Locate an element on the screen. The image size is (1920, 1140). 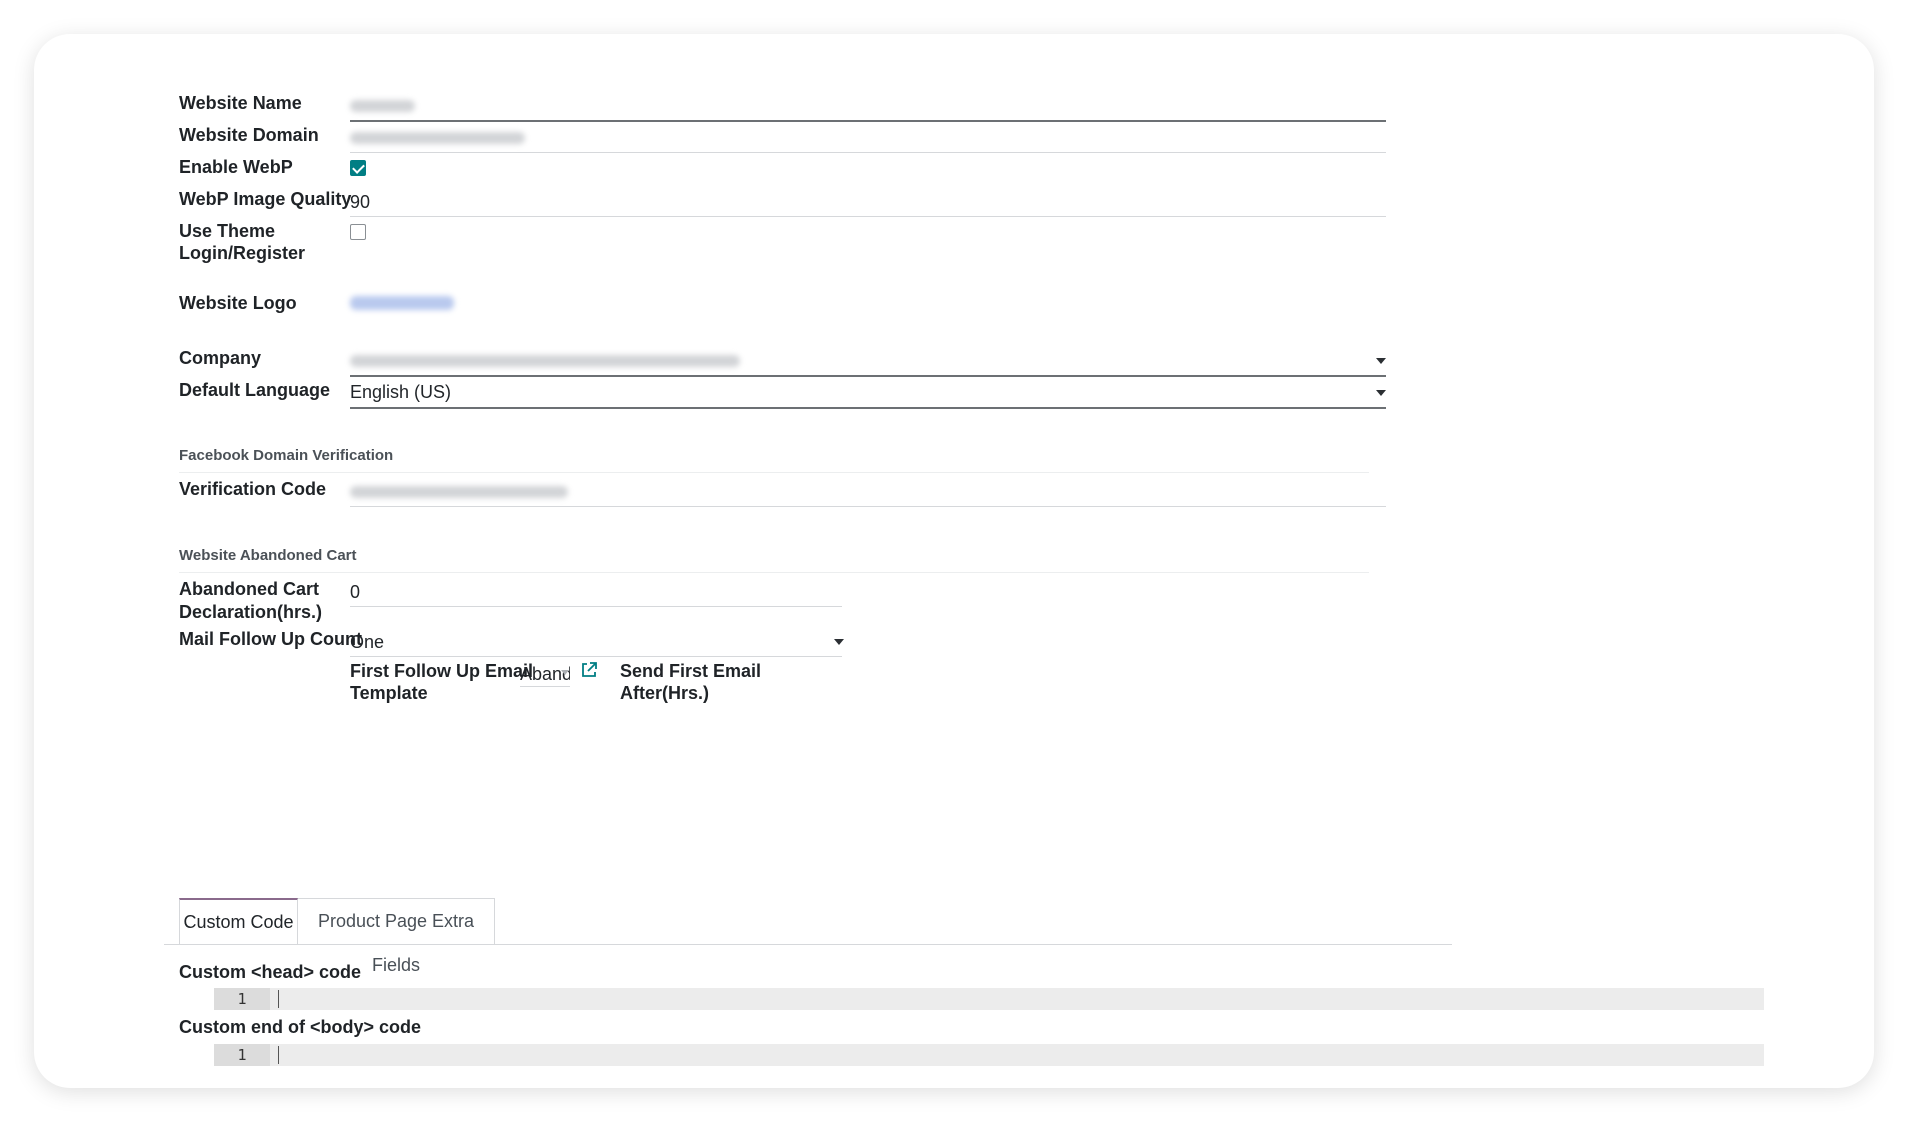
webp-quality-label: WebP Image Quality is located at coordinates (265, 199).